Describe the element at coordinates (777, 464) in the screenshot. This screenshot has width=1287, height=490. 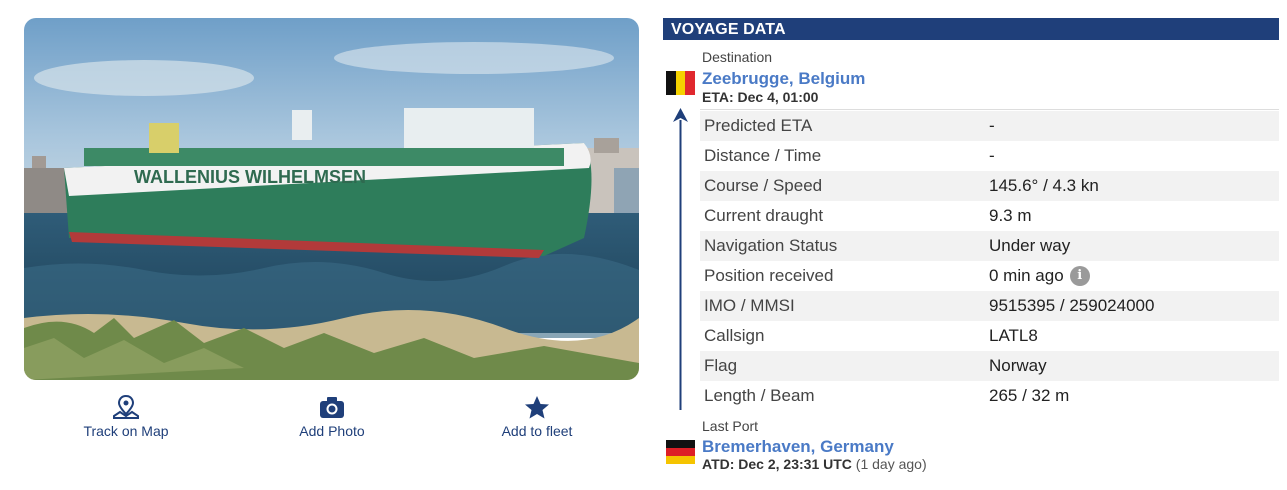
I see `atd-value: ATD: Dec 2, 23:31 UTC` at that location.